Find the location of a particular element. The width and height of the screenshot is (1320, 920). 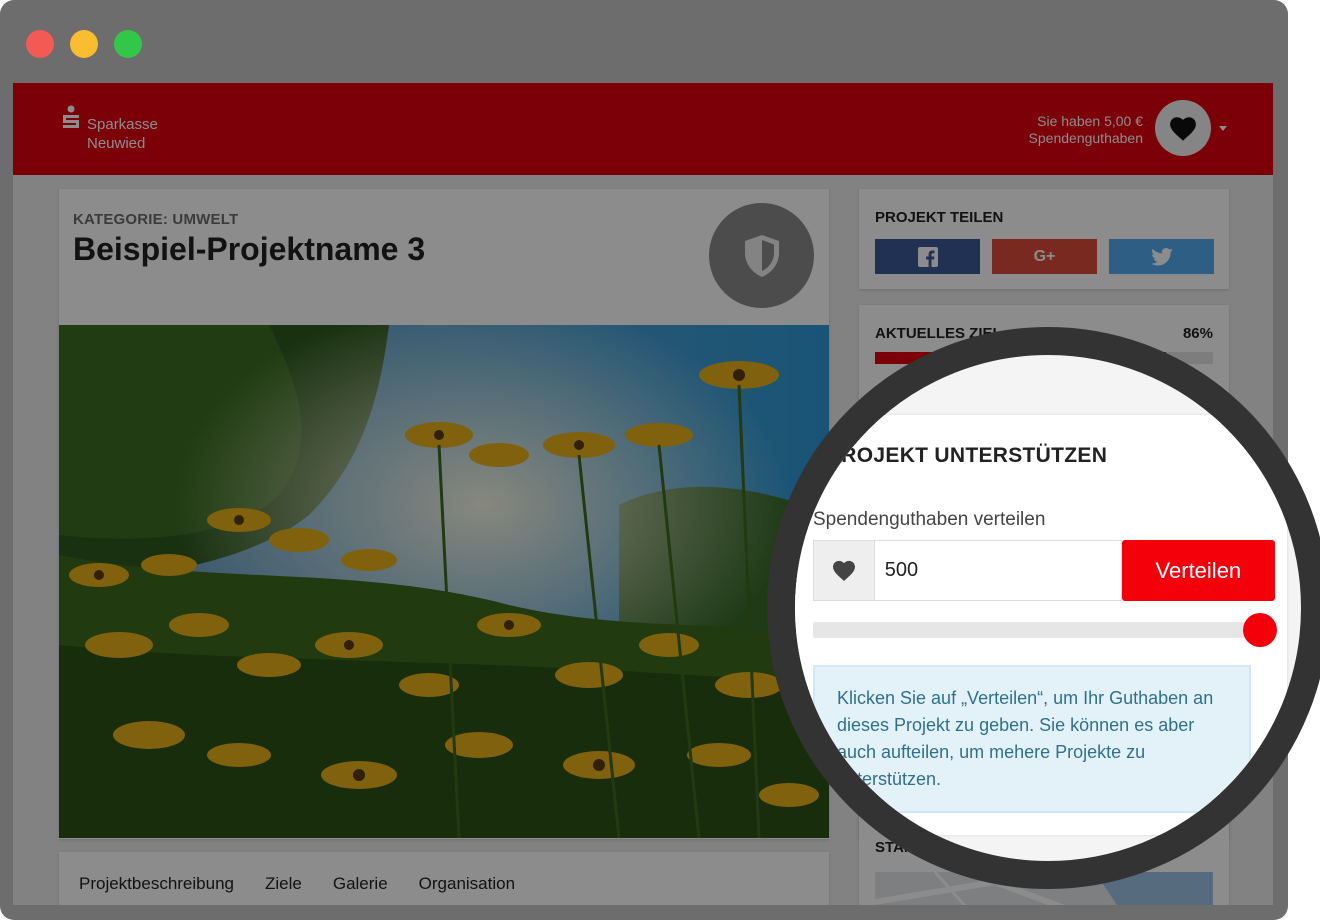

distribute-label: Spendenguthaben verteilen is located at coordinates (929, 519).